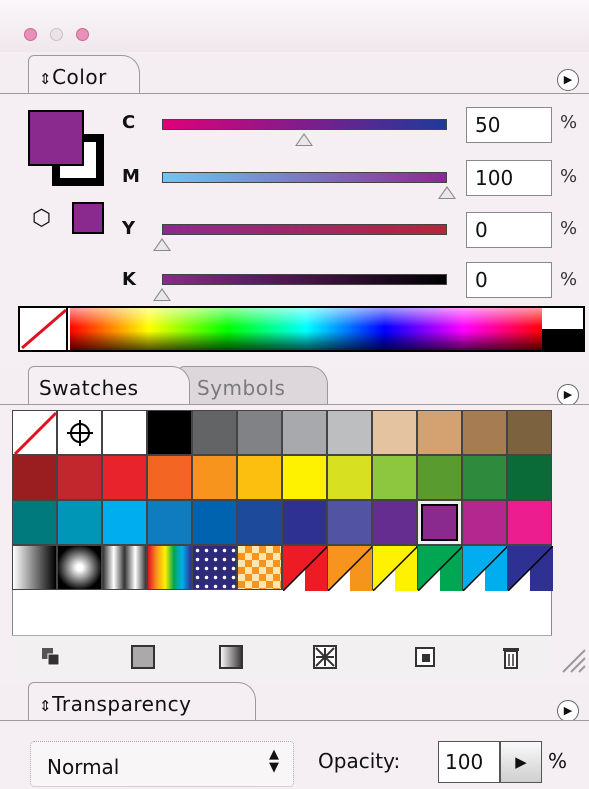 The width and height of the screenshot is (589, 789). Describe the element at coordinates (469, 762) in the screenshot. I see `opacity-input: 100` at that location.